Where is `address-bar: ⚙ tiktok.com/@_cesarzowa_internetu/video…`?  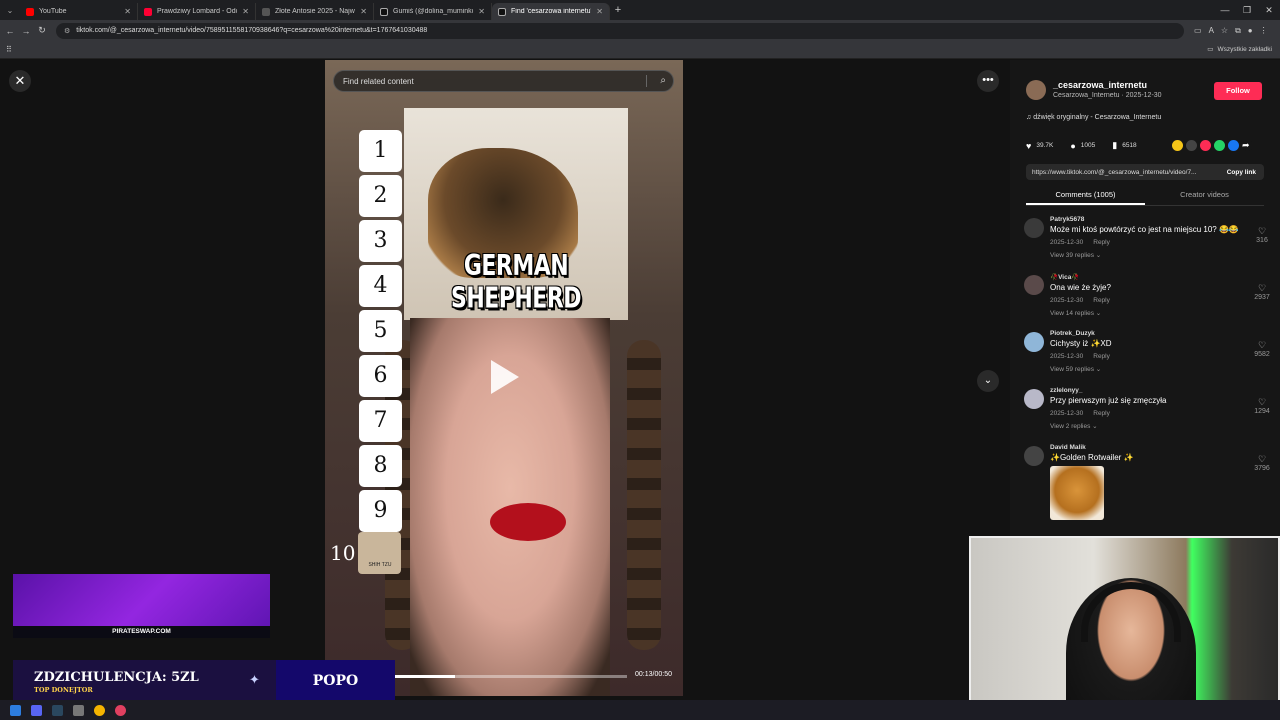 address-bar: ⚙ tiktok.com/@_cesarzowa_internetu/video… is located at coordinates (620, 30).